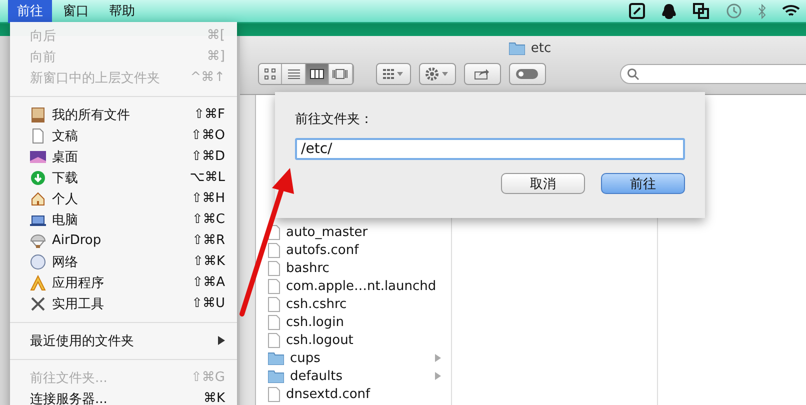 The width and height of the screenshot is (806, 405). I want to click on file-name: dnsextd.conf, so click(329, 394).